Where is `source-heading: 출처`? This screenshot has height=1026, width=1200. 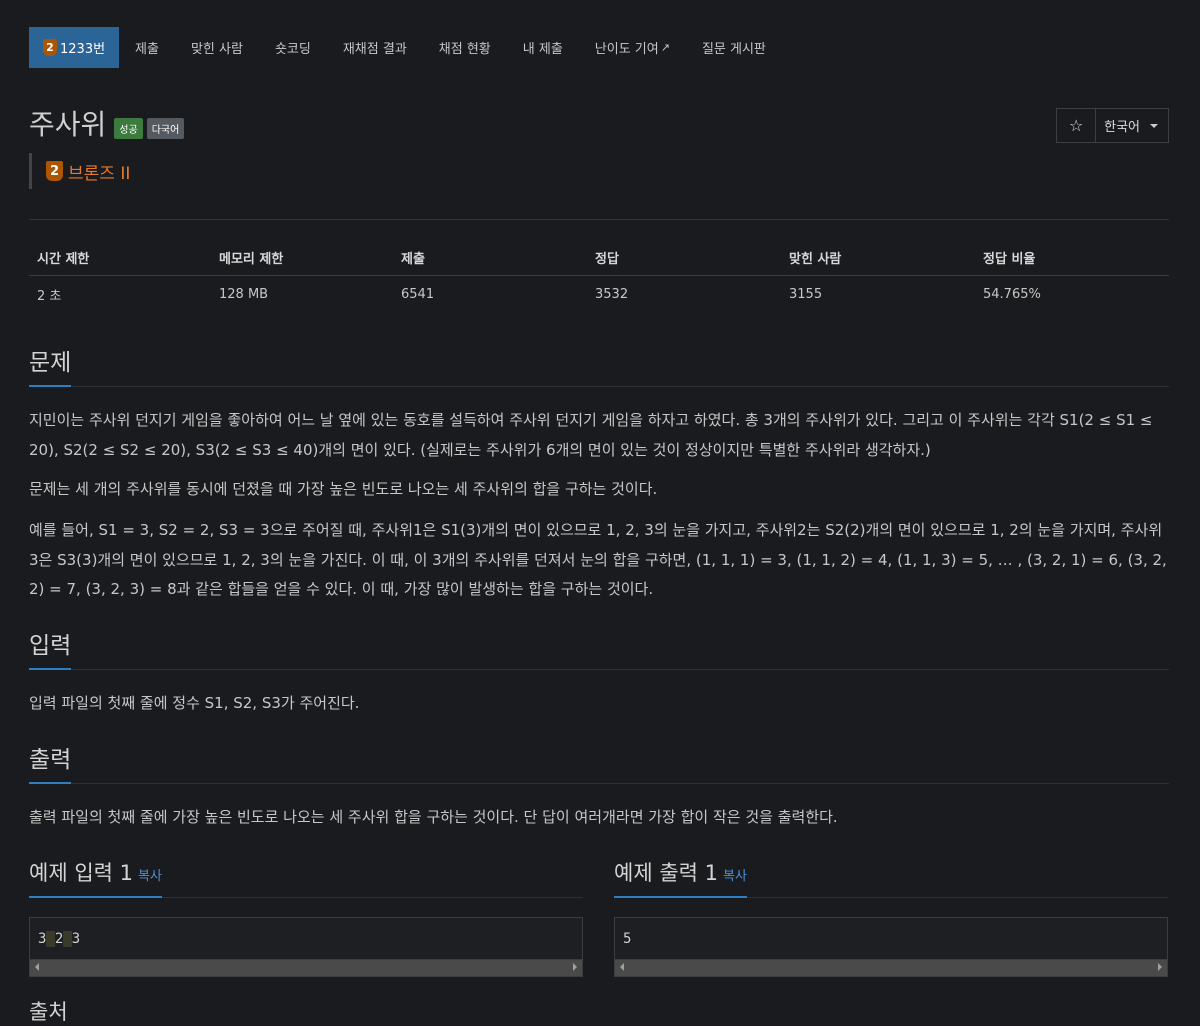 source-heading: 출처 is located at coordinates (48, 1012).